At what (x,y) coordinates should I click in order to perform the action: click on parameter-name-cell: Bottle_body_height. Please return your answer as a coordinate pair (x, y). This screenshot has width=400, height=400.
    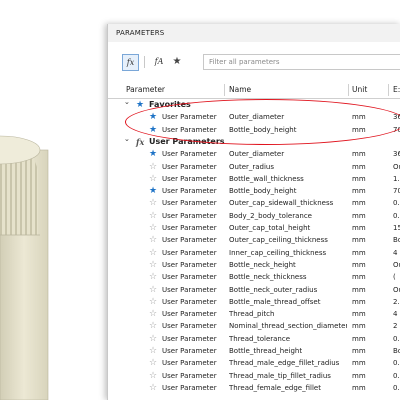
    Looking at the image, I should click on (263, 191).